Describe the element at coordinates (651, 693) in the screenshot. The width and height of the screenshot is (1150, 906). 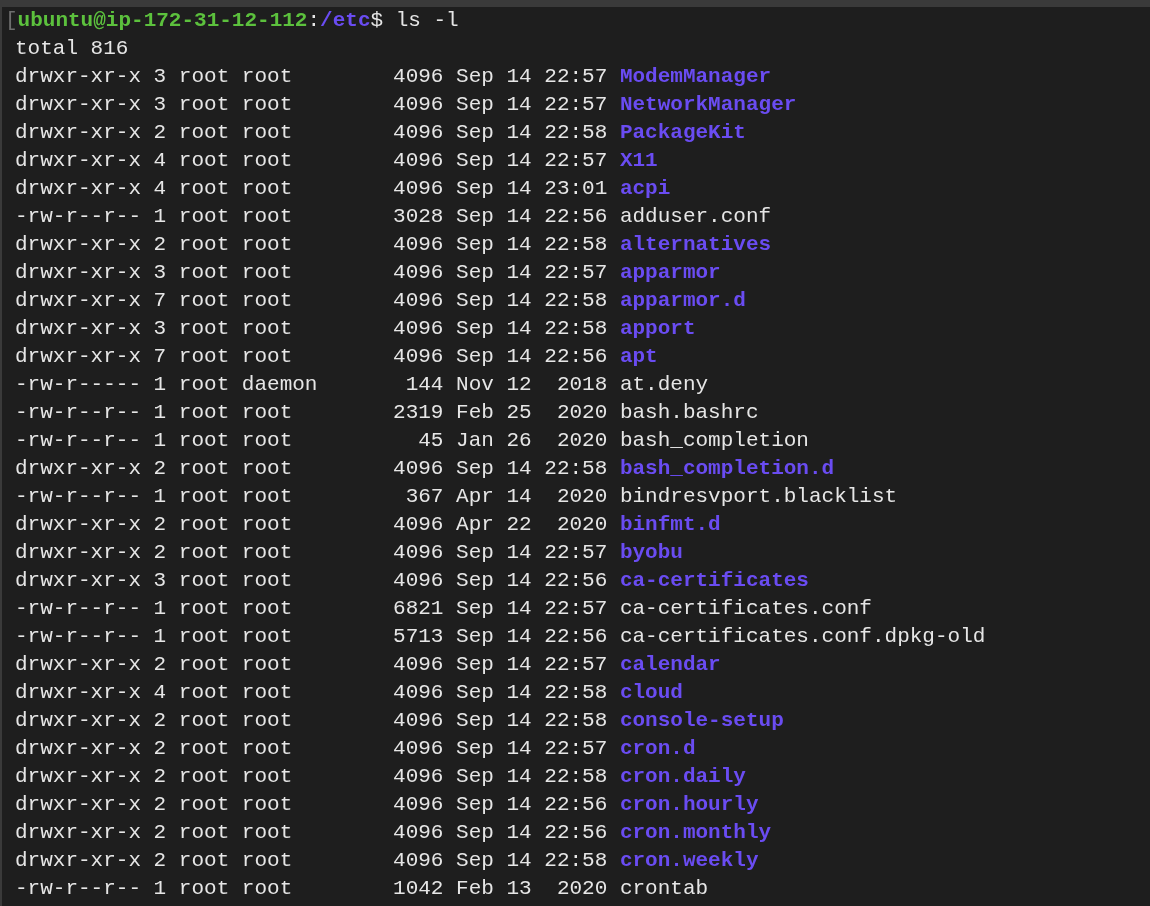
I see `directory-name: cloud` at that location.